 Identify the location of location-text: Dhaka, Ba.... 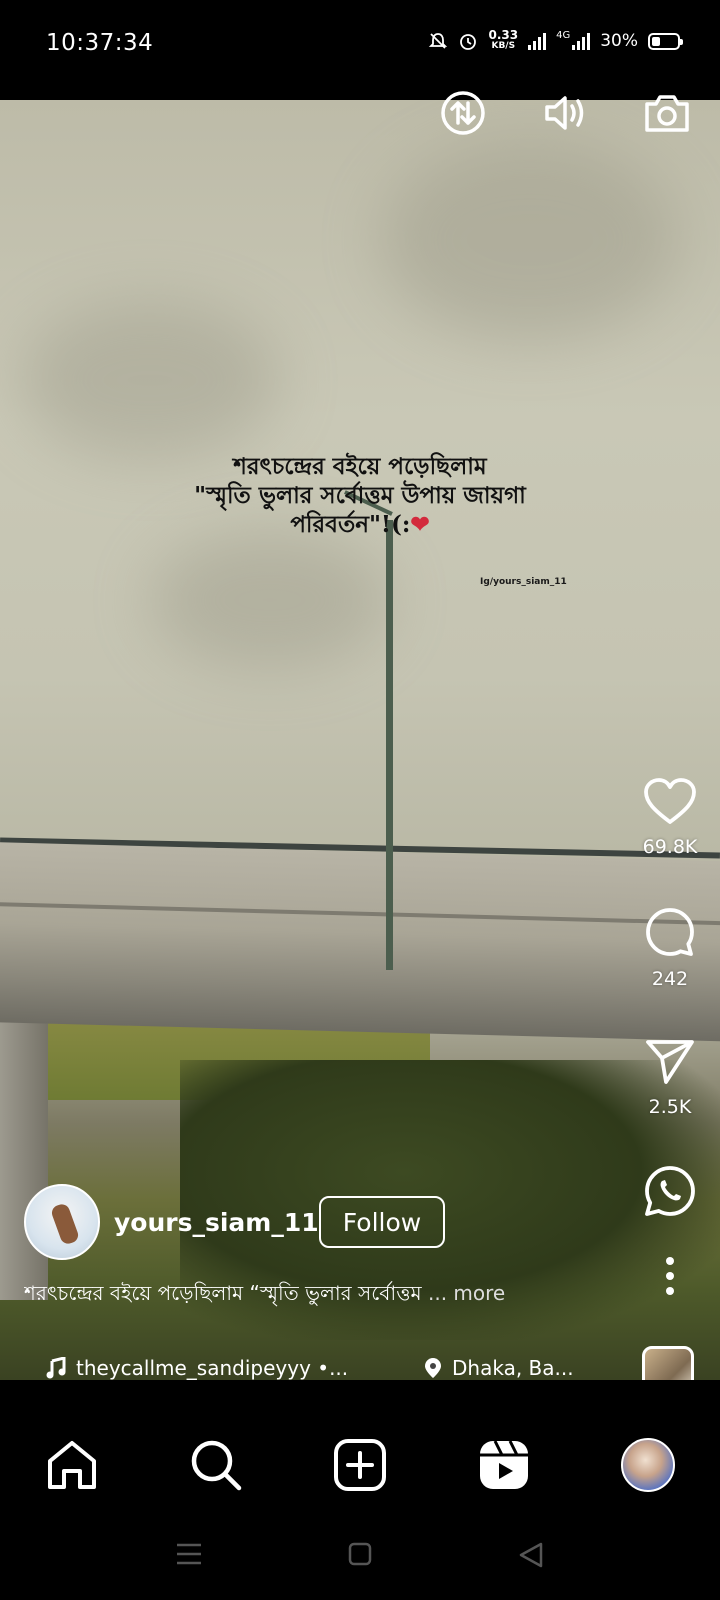
(513, 1368).